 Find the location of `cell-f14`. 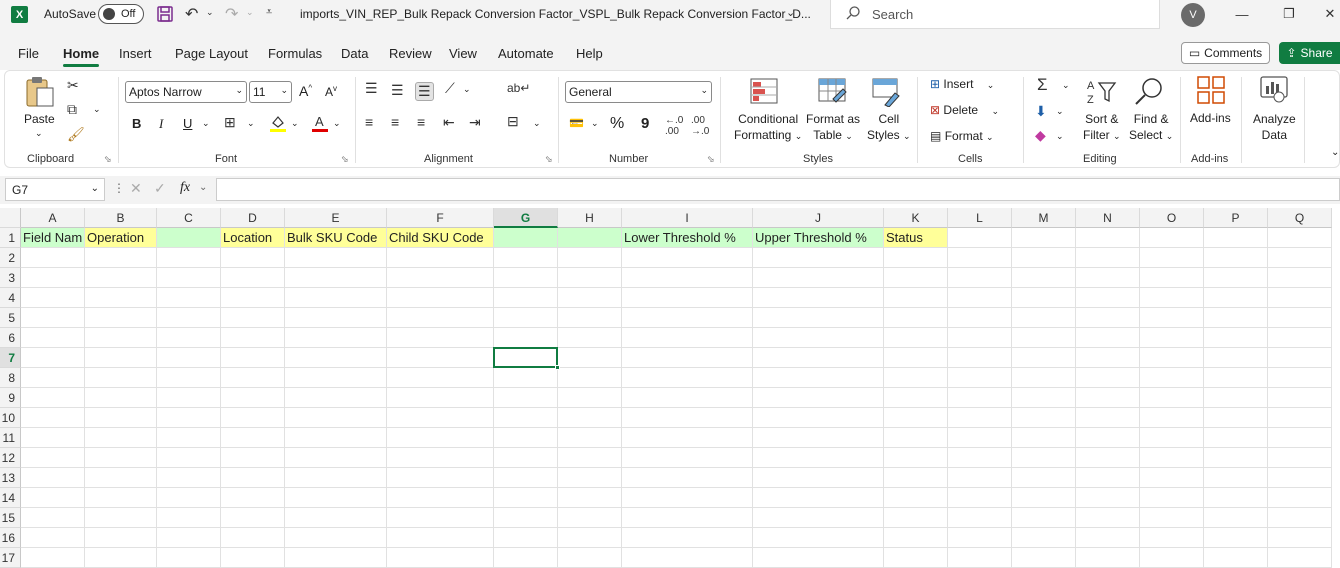

cell-f14 is located at coordinates (440, 498).